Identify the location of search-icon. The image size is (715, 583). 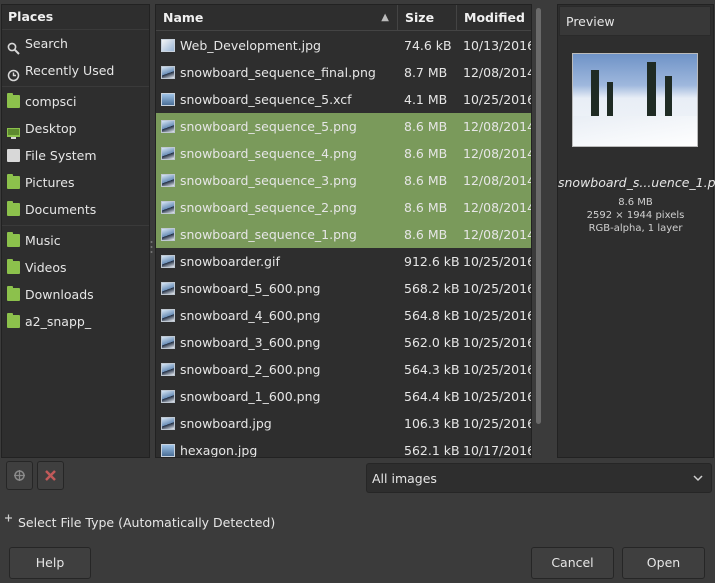
(13, 46).